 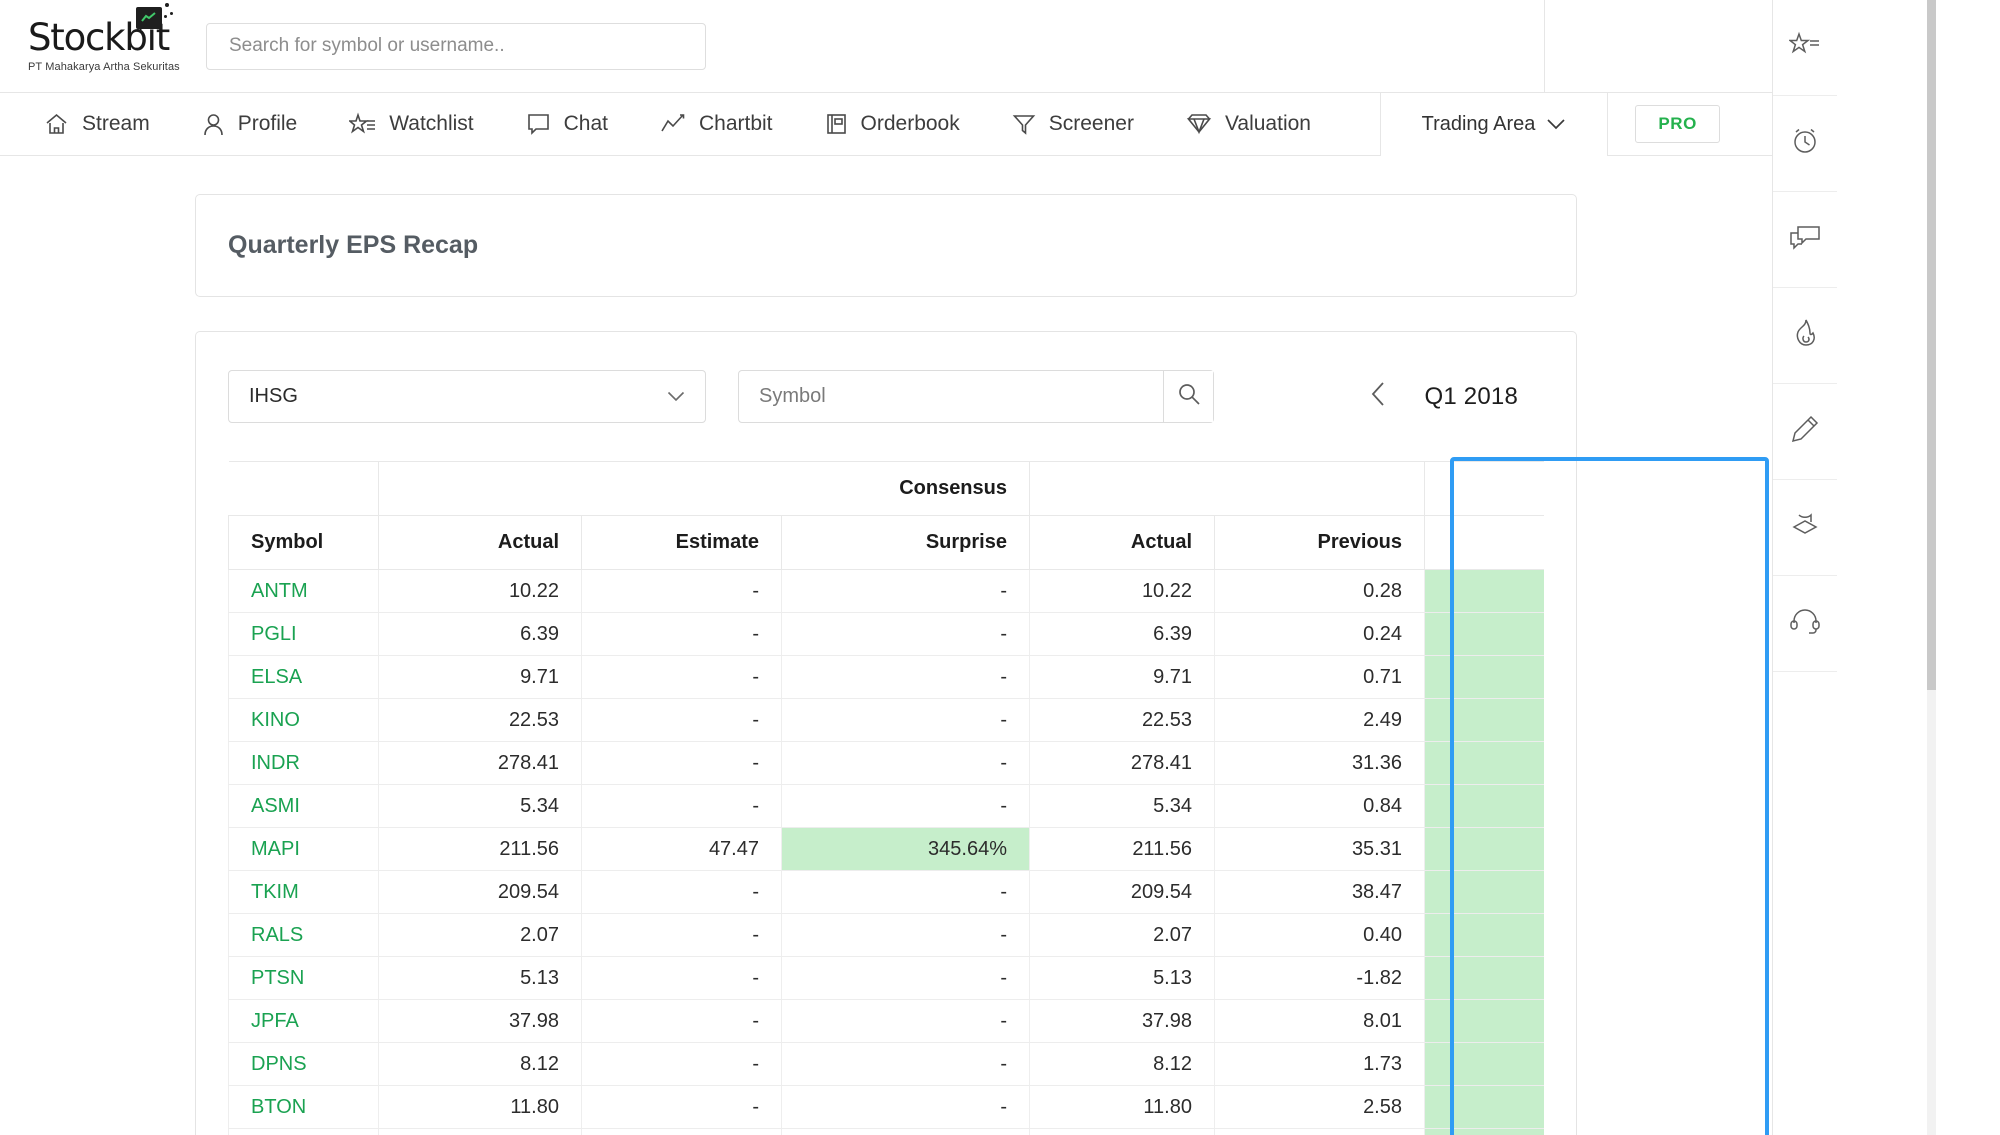 I want to click on rail-item-watchlist, so click(x=1804, y=48).